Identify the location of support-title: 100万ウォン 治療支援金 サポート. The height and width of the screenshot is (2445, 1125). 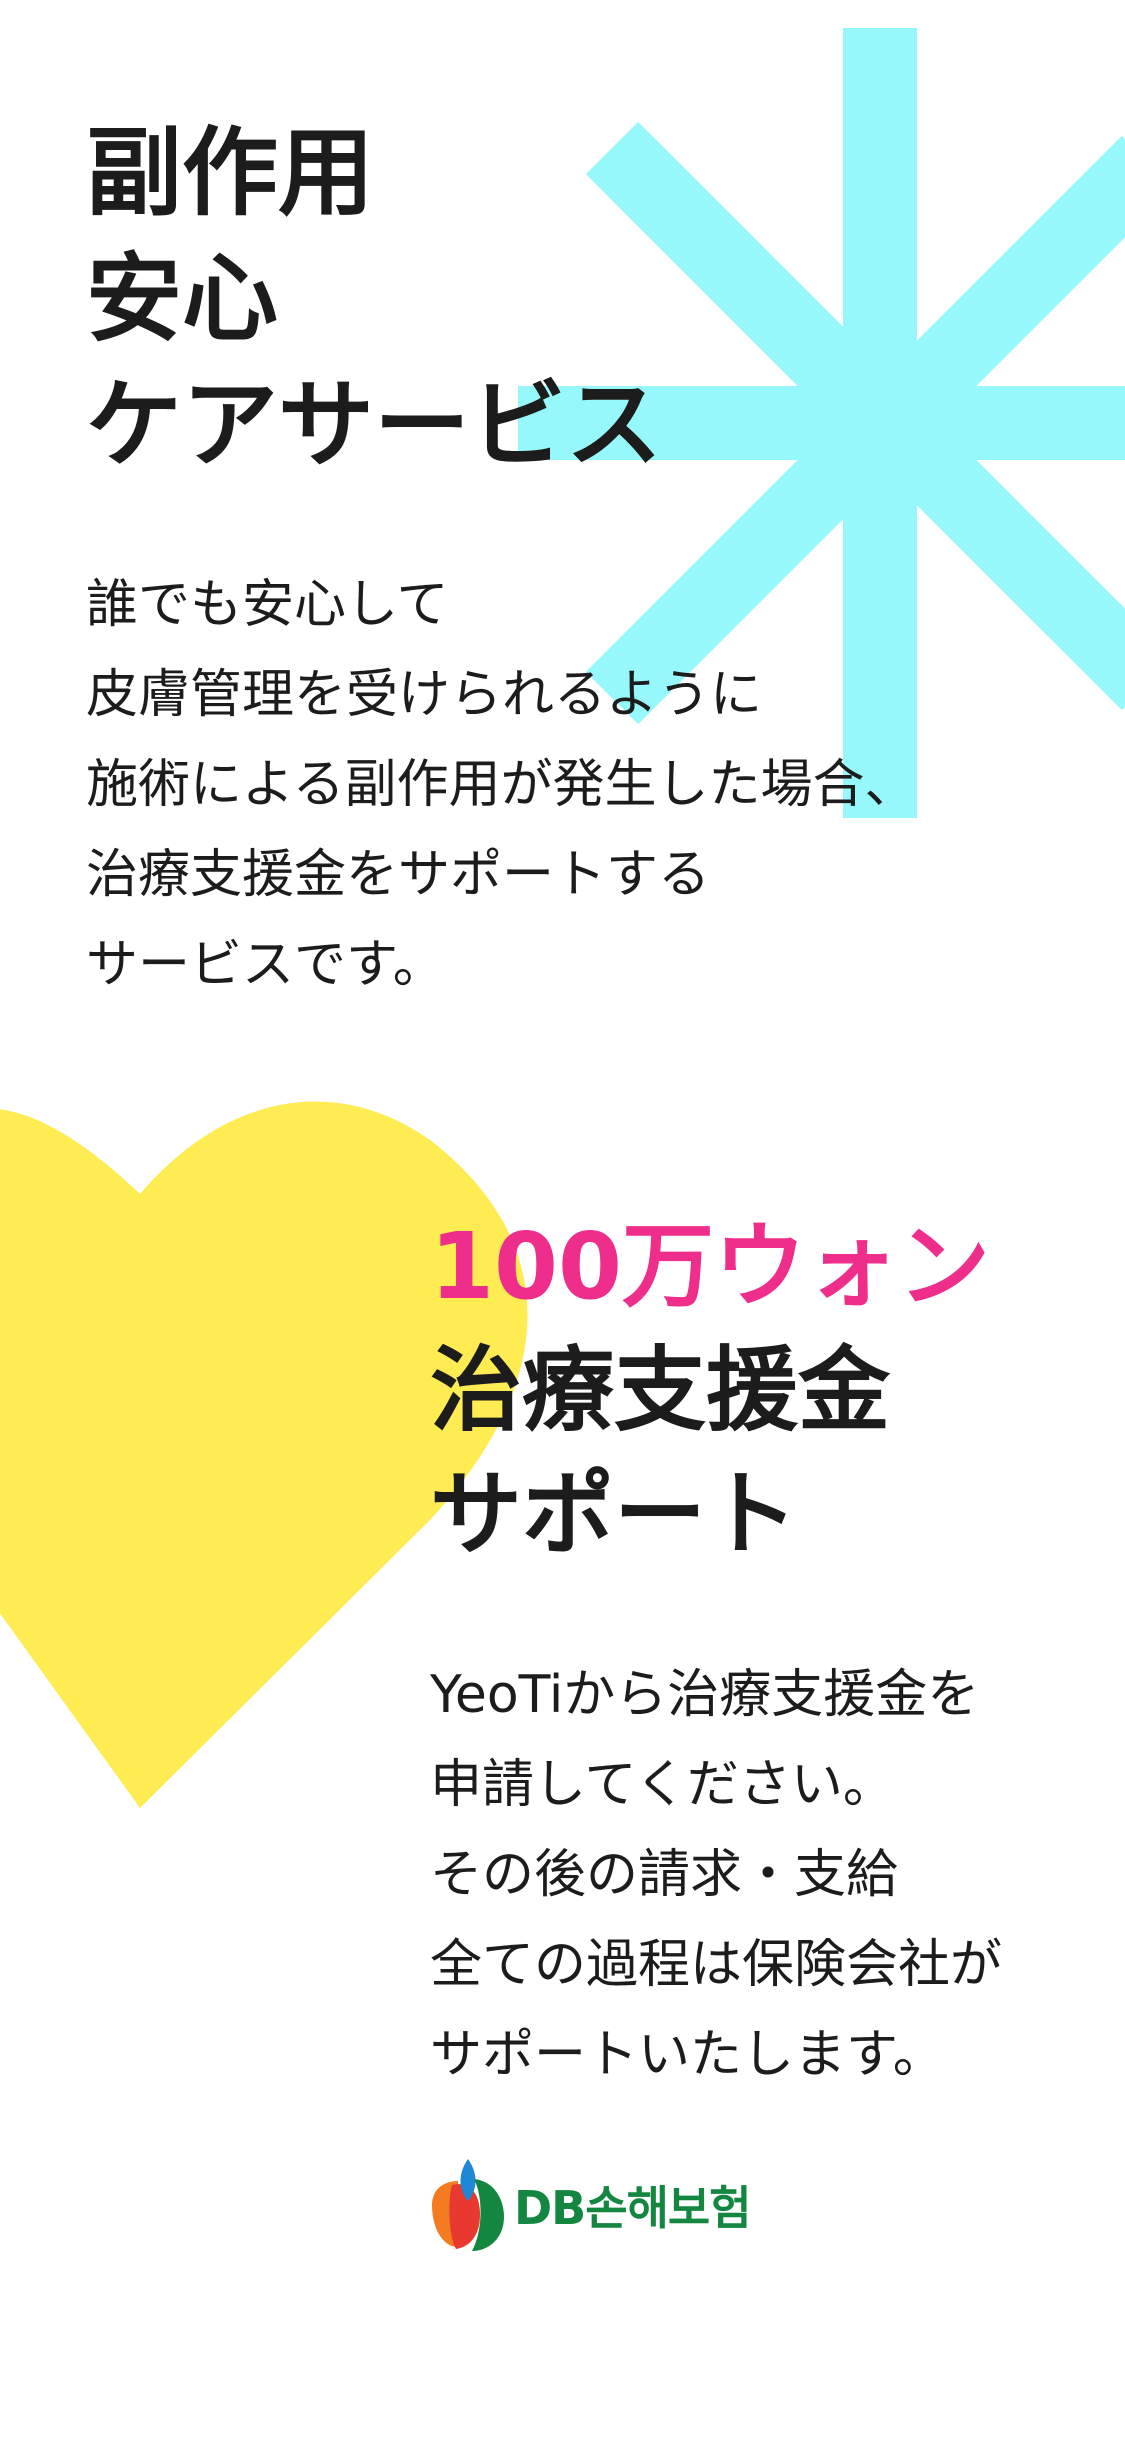
(710, 1391).